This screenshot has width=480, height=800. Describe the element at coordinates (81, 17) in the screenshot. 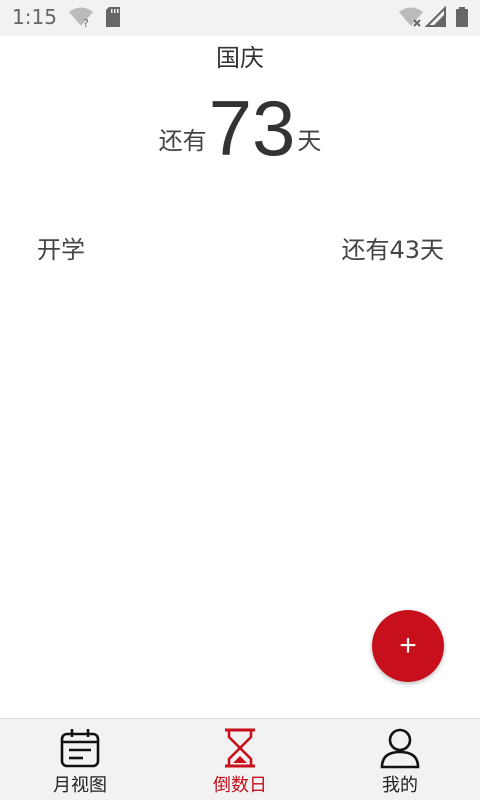

I see `wifi-question-icon: ?` at that location.